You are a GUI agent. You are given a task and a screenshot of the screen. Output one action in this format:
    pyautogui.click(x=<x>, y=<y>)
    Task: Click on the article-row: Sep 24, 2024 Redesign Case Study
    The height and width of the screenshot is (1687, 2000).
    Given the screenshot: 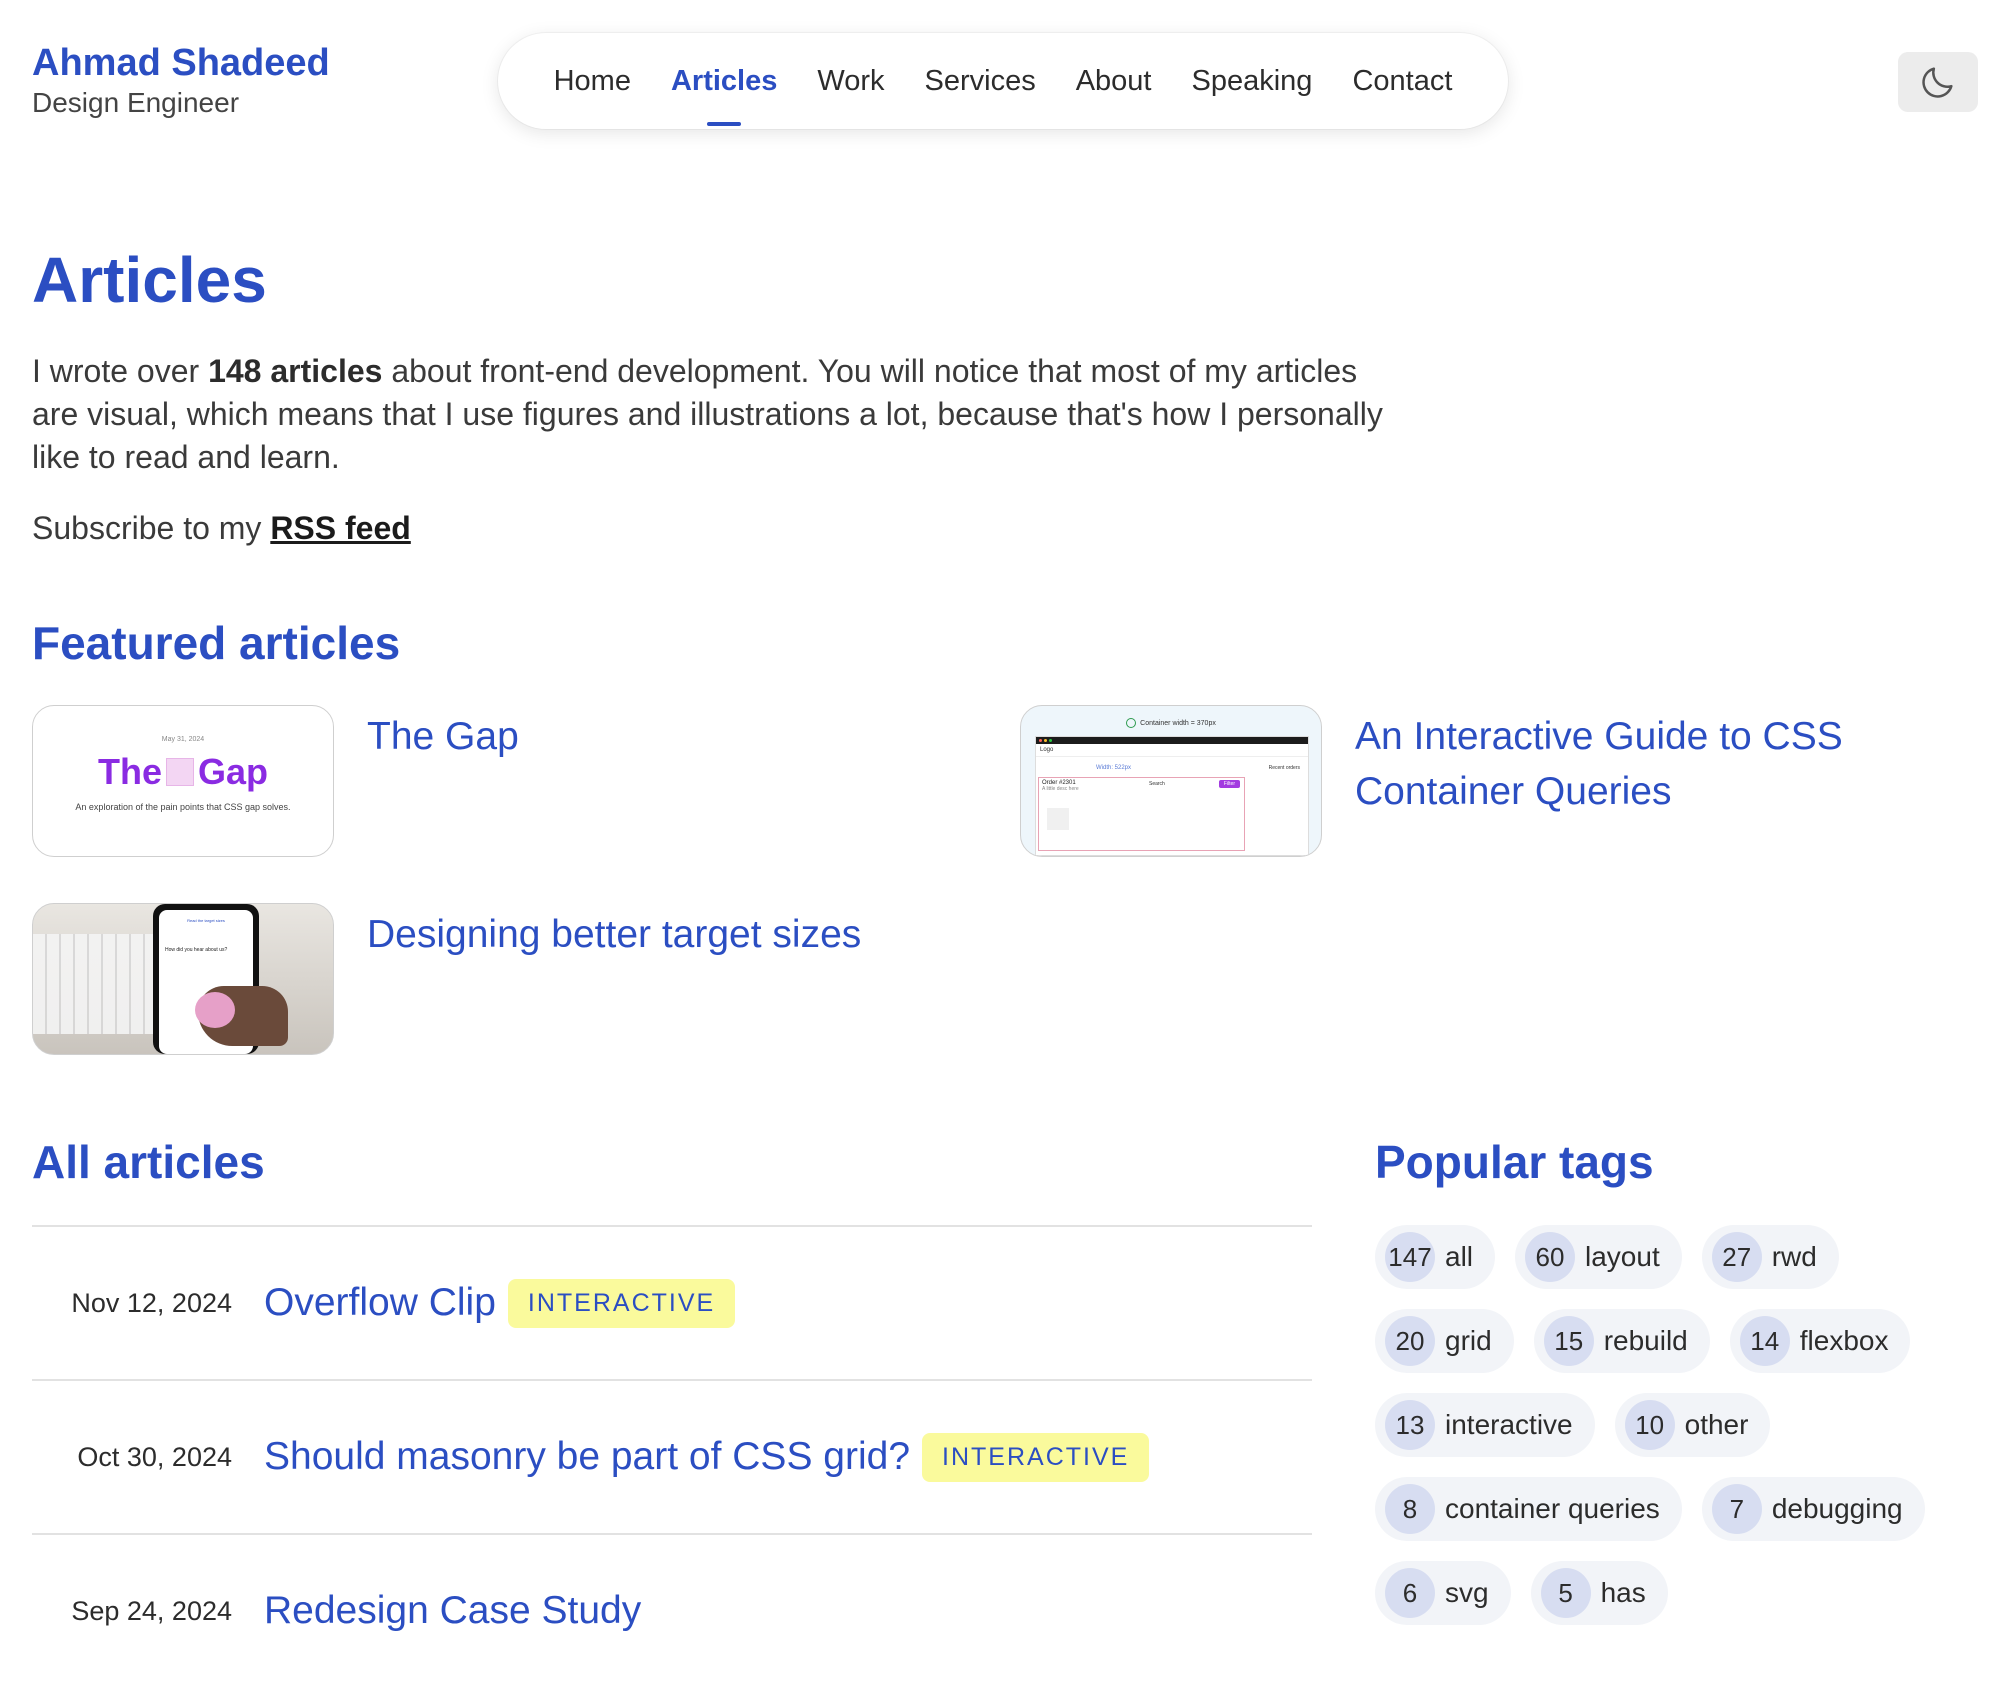 What is the action you would take?
    pyautogui.click(x=672, y=1610)
    